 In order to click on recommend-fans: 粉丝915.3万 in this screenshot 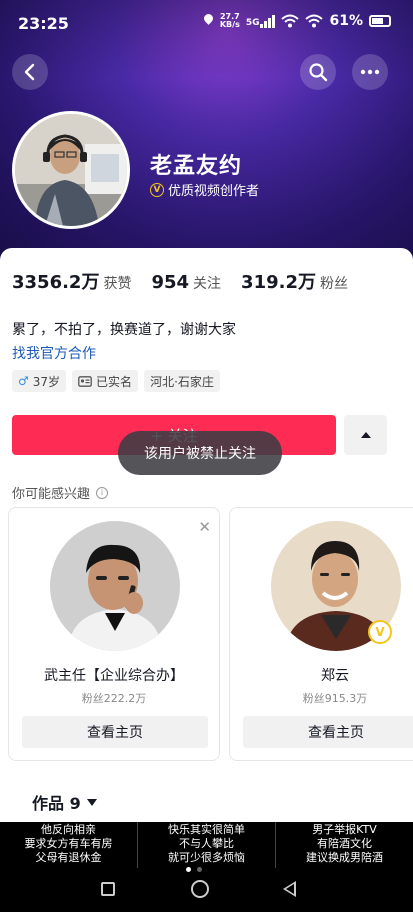, I will do `click(335, 698)`.